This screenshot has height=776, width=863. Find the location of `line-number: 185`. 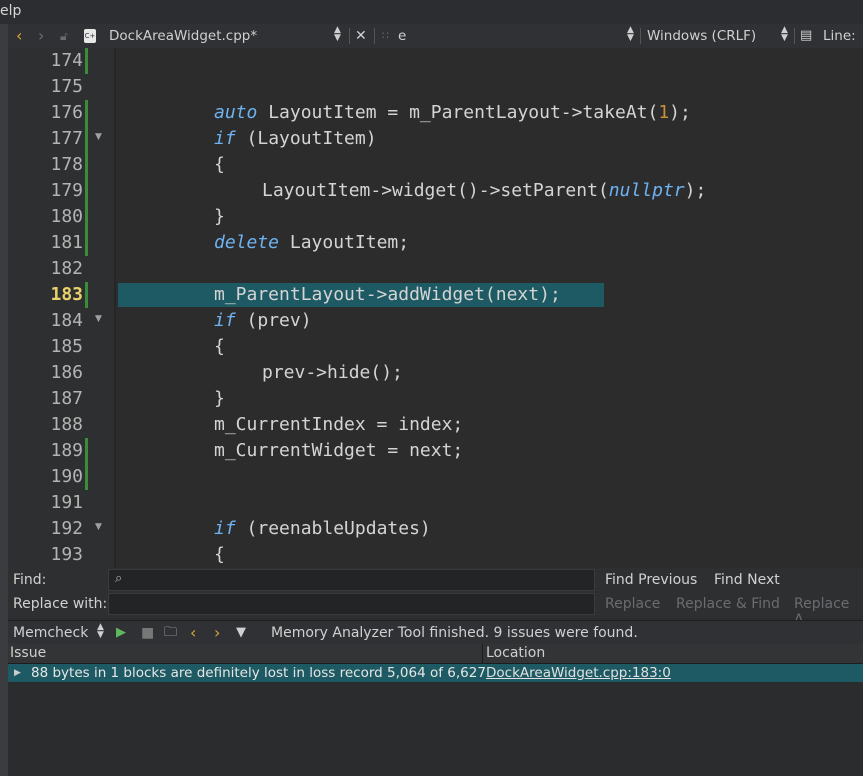

line-number: 185 is located at coordinates (66, 346).